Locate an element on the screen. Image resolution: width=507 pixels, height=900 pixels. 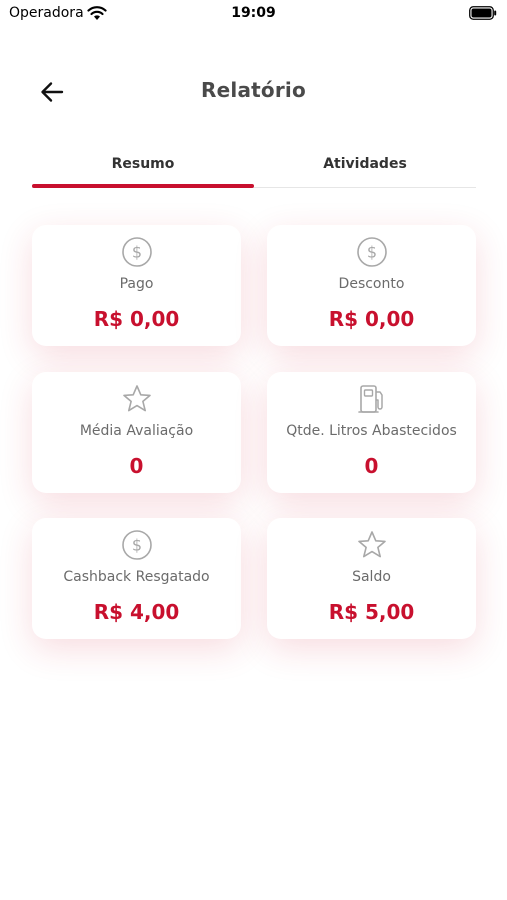
battery-icon is located at coordinates (483, 13).